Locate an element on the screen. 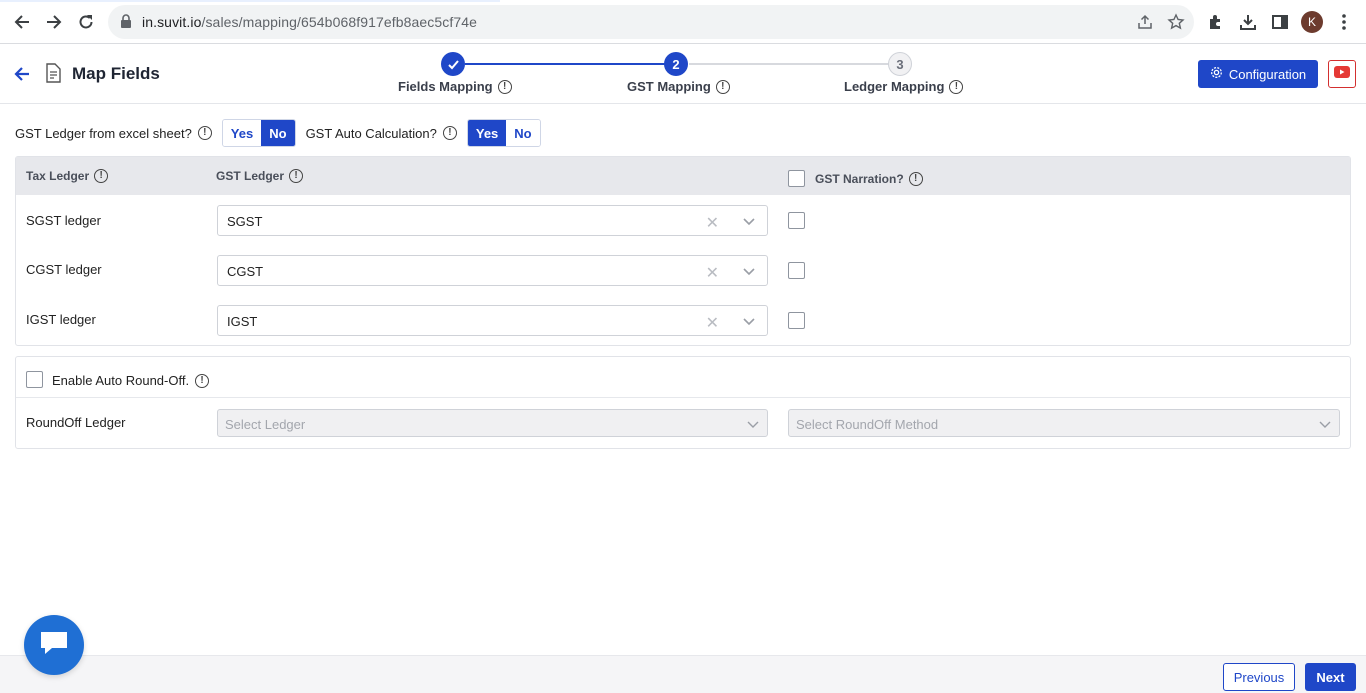 Image resolution: width=1366 pixels, height=693 pixels. gst-narration-all-checkbox is located at coordinates (796, 178).